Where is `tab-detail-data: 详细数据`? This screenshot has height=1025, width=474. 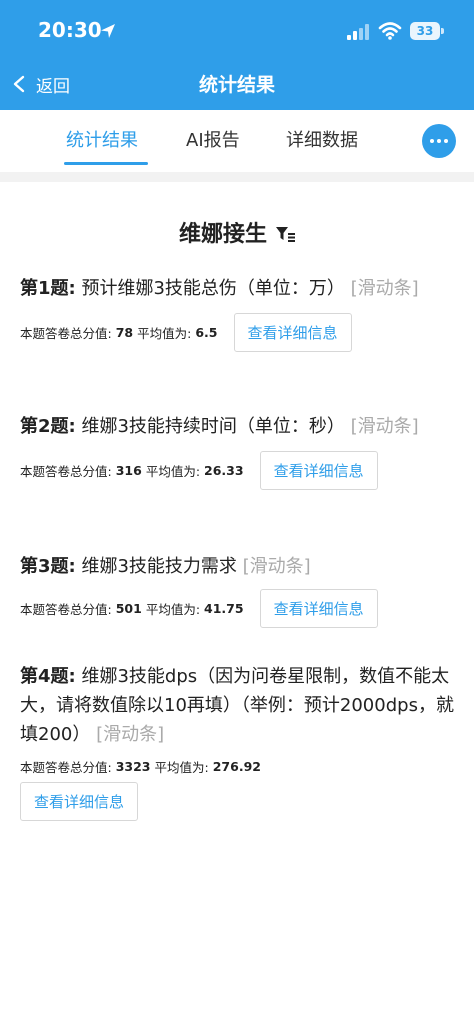 tab-detail-data: 详细数据 is located at coordinates (322, 139).